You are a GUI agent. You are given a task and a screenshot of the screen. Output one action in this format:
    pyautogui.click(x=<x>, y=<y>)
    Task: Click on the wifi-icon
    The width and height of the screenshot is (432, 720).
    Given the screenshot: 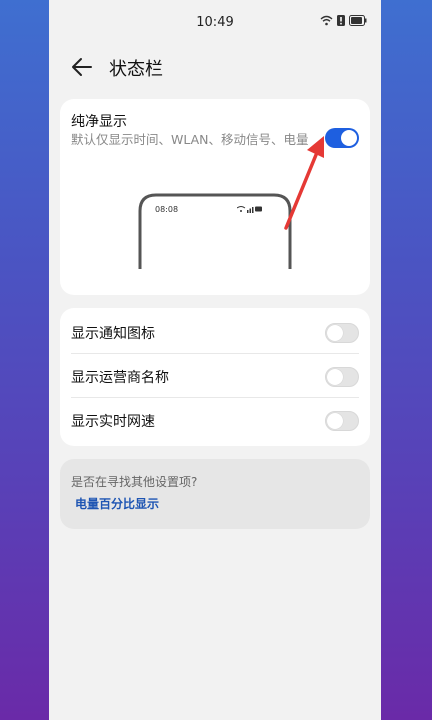 What is the action you would take?
    pyautogui.click(x=326, y=20)
    